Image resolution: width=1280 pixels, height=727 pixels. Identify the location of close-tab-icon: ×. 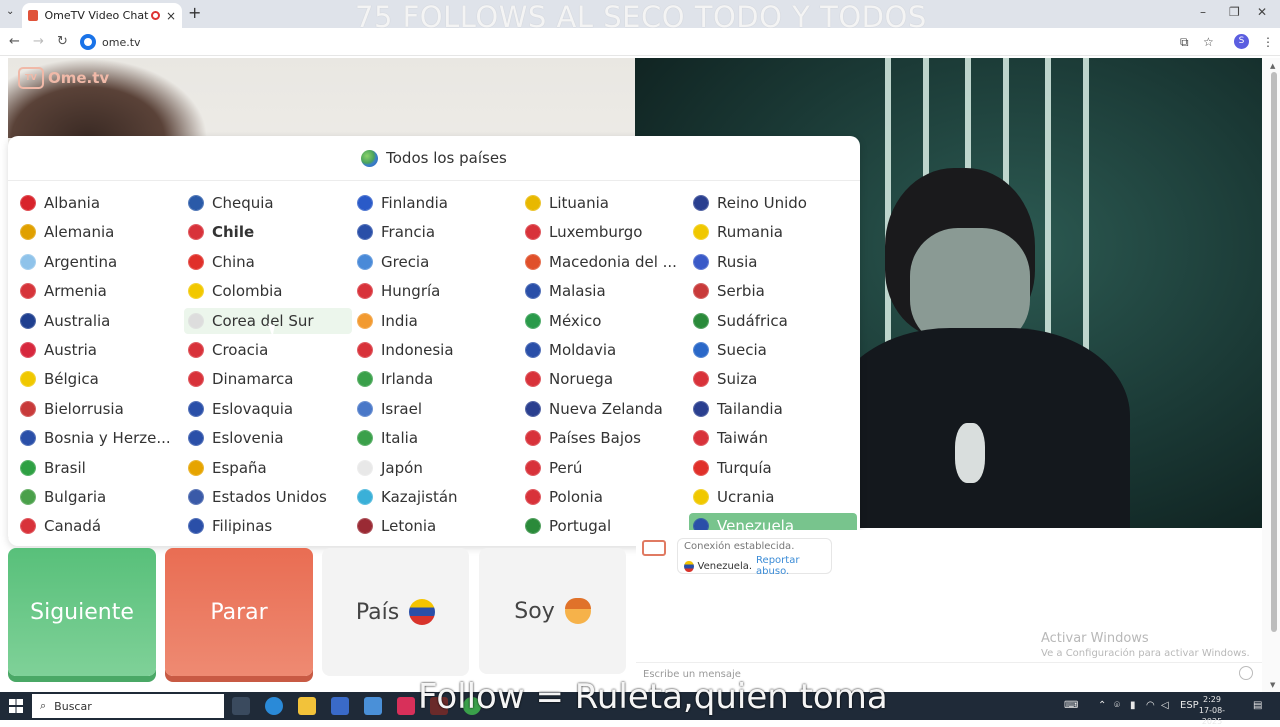
(171, 16).